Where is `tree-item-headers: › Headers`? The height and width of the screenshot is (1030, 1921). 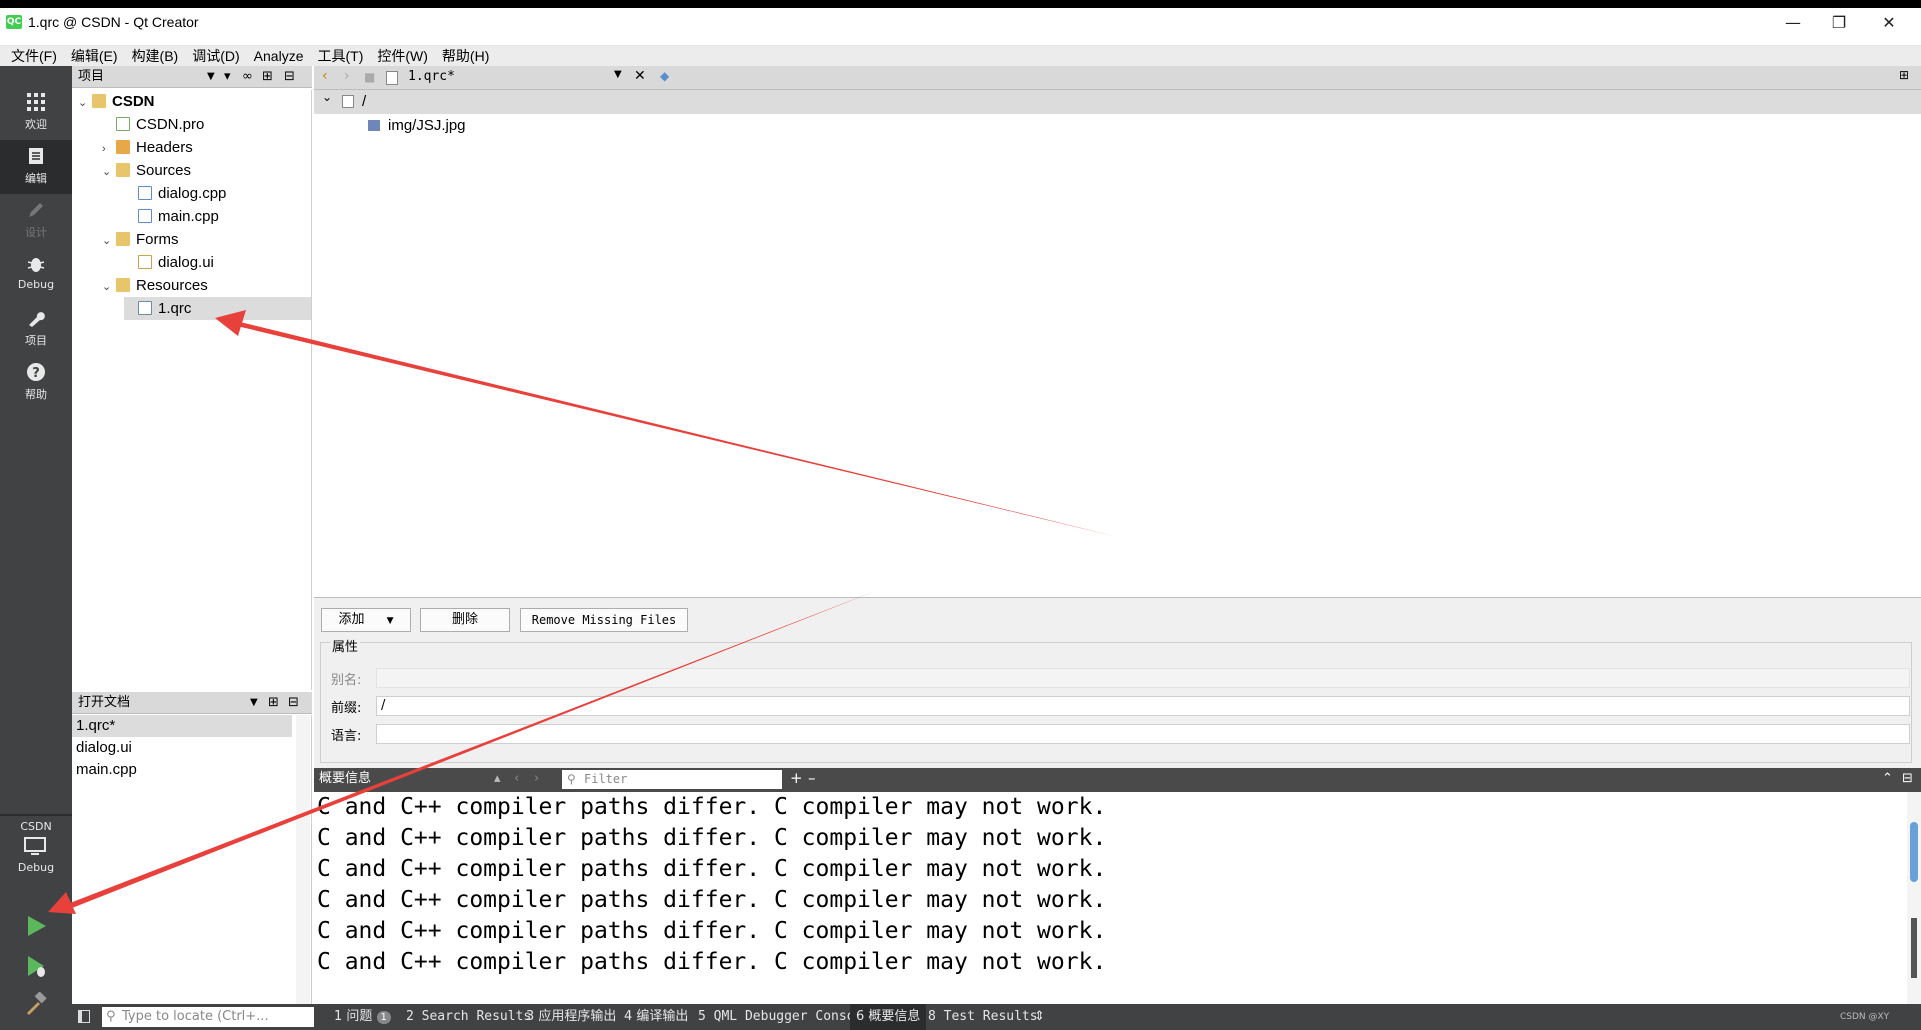
tree-item-headers: › Headers is located at coordinates (147, 147).